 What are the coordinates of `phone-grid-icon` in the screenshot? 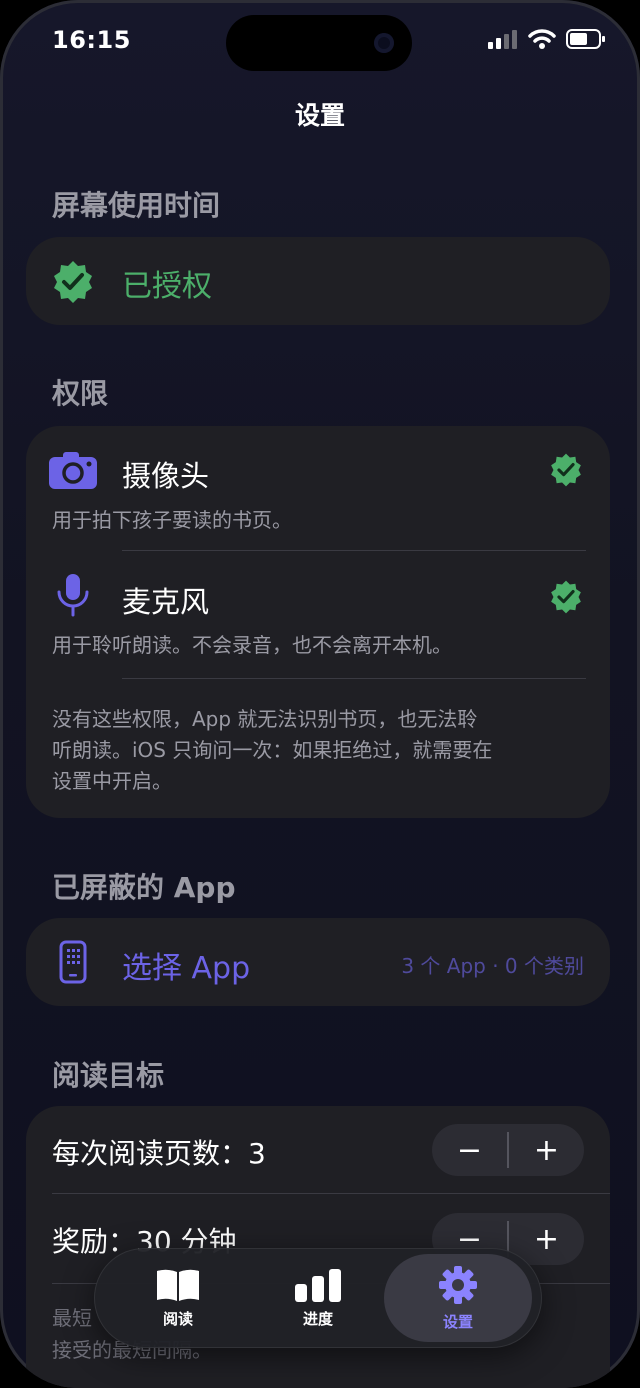 It's located at (73, 962).